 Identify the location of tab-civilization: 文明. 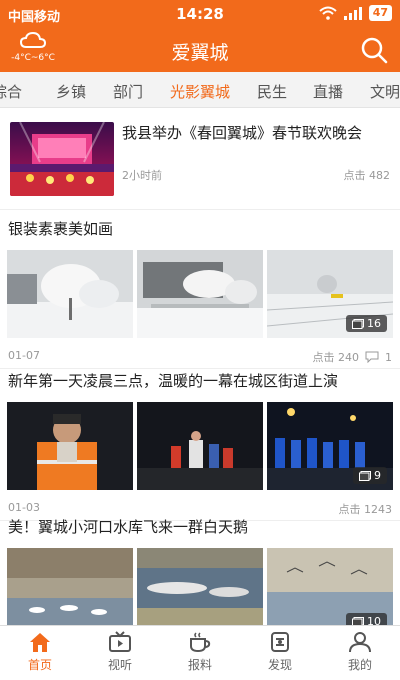
(385, 91).